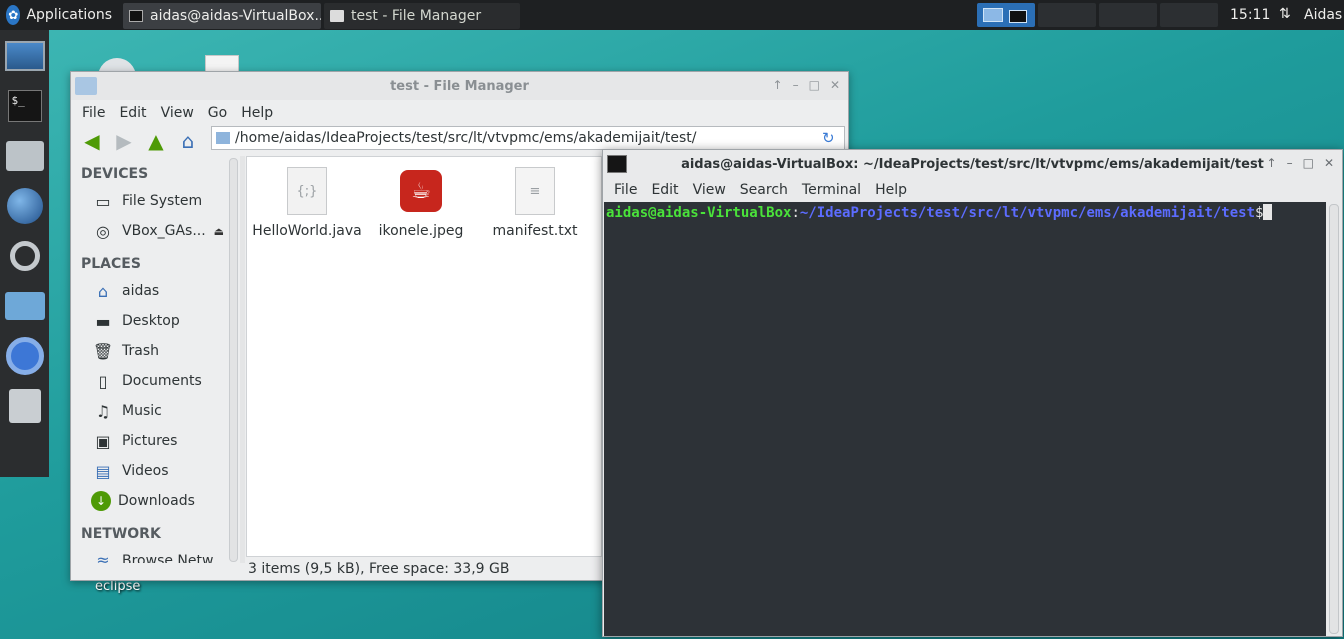 The width and height of the screenshot is (1344, 639). Describe the element at coordinates (156, 141) in the screenshot. I see `up-button: ▲` at that location.